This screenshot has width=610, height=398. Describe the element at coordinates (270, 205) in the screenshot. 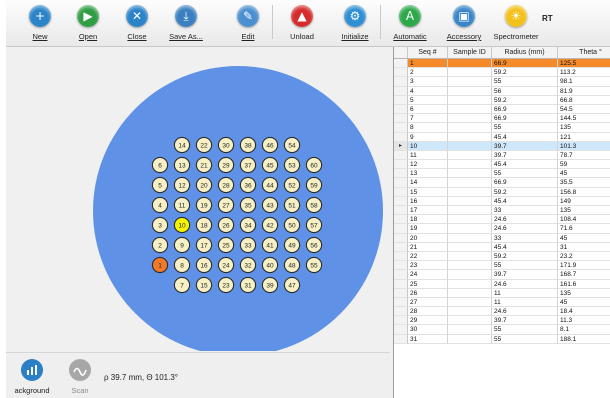

I see `tray-well-43: 43` at that location.